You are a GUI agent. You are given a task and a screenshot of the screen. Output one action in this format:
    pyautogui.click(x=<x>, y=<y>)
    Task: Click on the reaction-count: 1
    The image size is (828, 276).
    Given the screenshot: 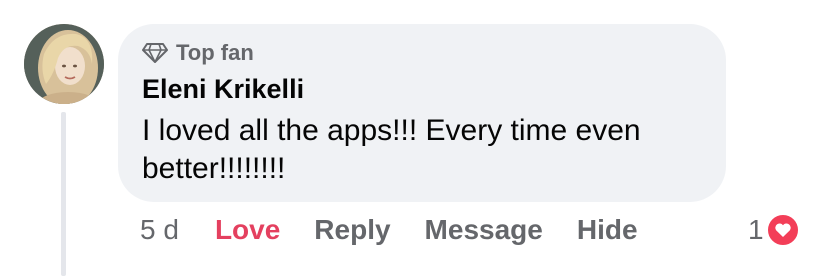 What is the action you would take?
    pyautogui.click(x=756, y=229)
    